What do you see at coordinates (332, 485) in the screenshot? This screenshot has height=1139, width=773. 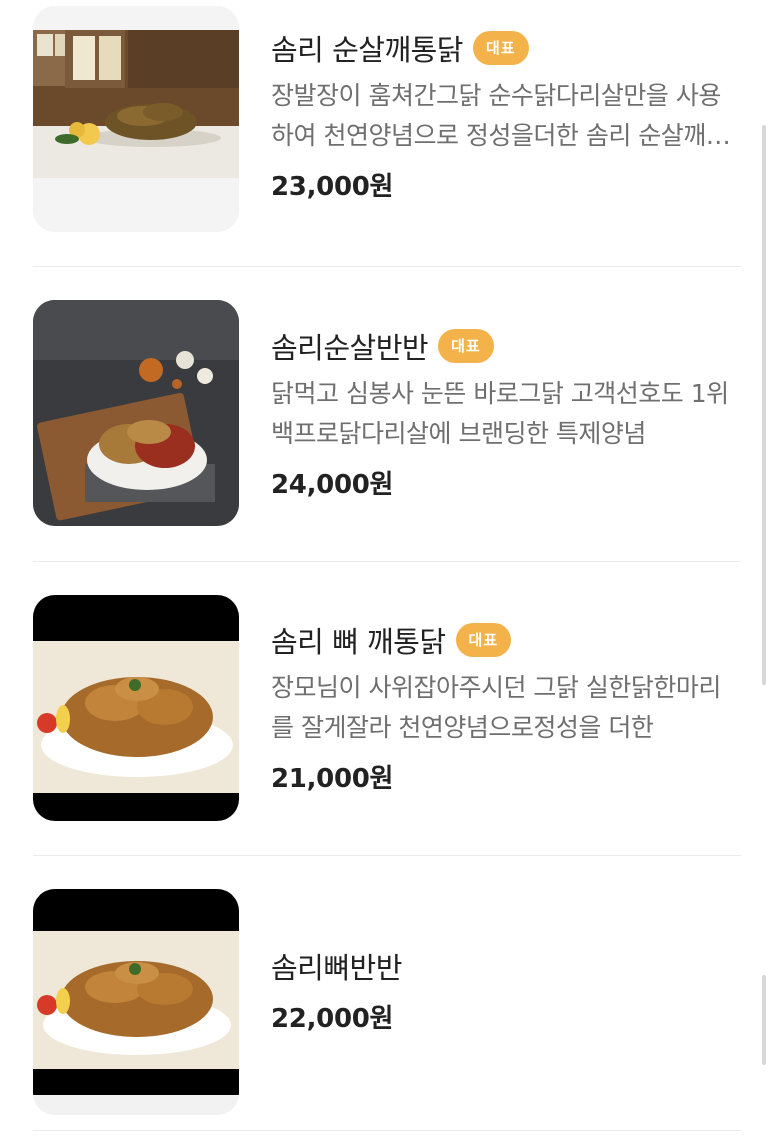 I see `menu-item-price: 24,000원` at bounding box center [332, 485].